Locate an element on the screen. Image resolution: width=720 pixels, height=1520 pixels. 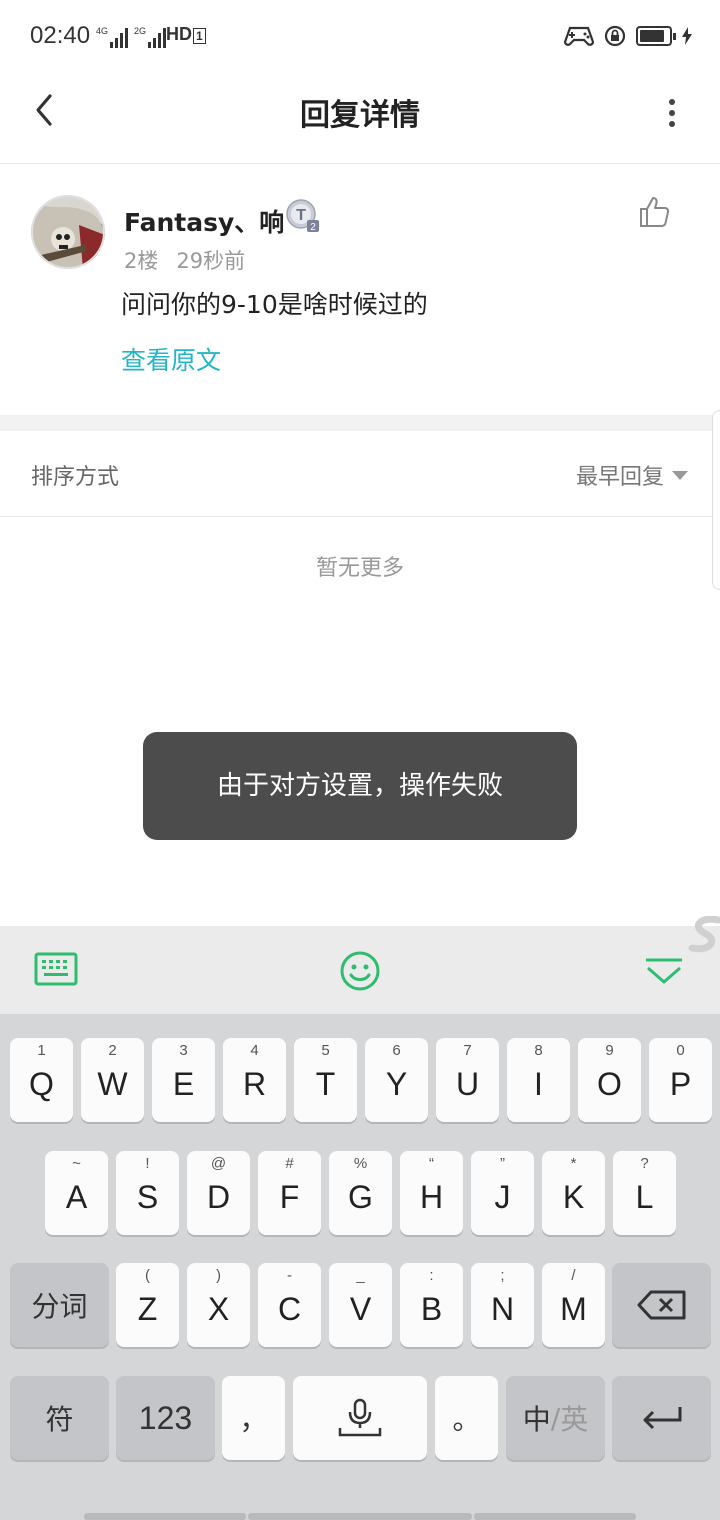
section-divider is located at coordinates (360, 423).